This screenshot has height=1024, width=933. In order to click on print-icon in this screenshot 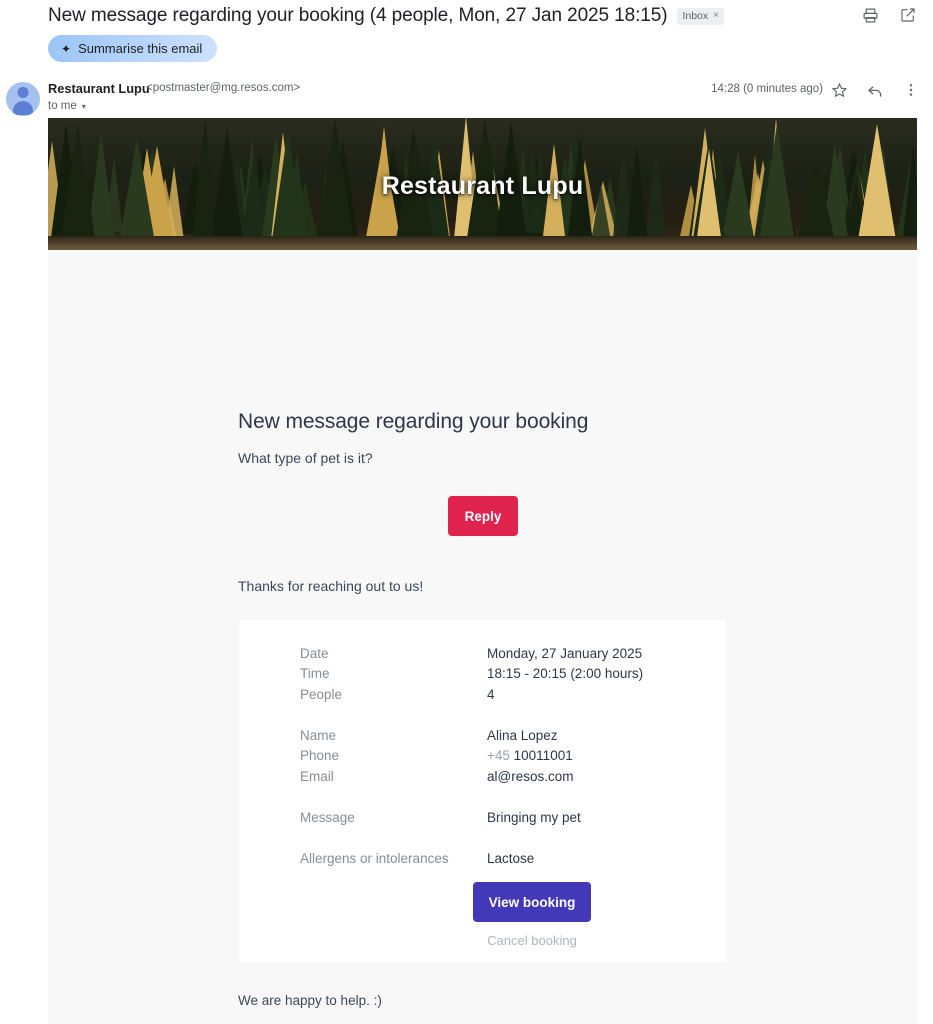, I will do `click(870, 15)`.